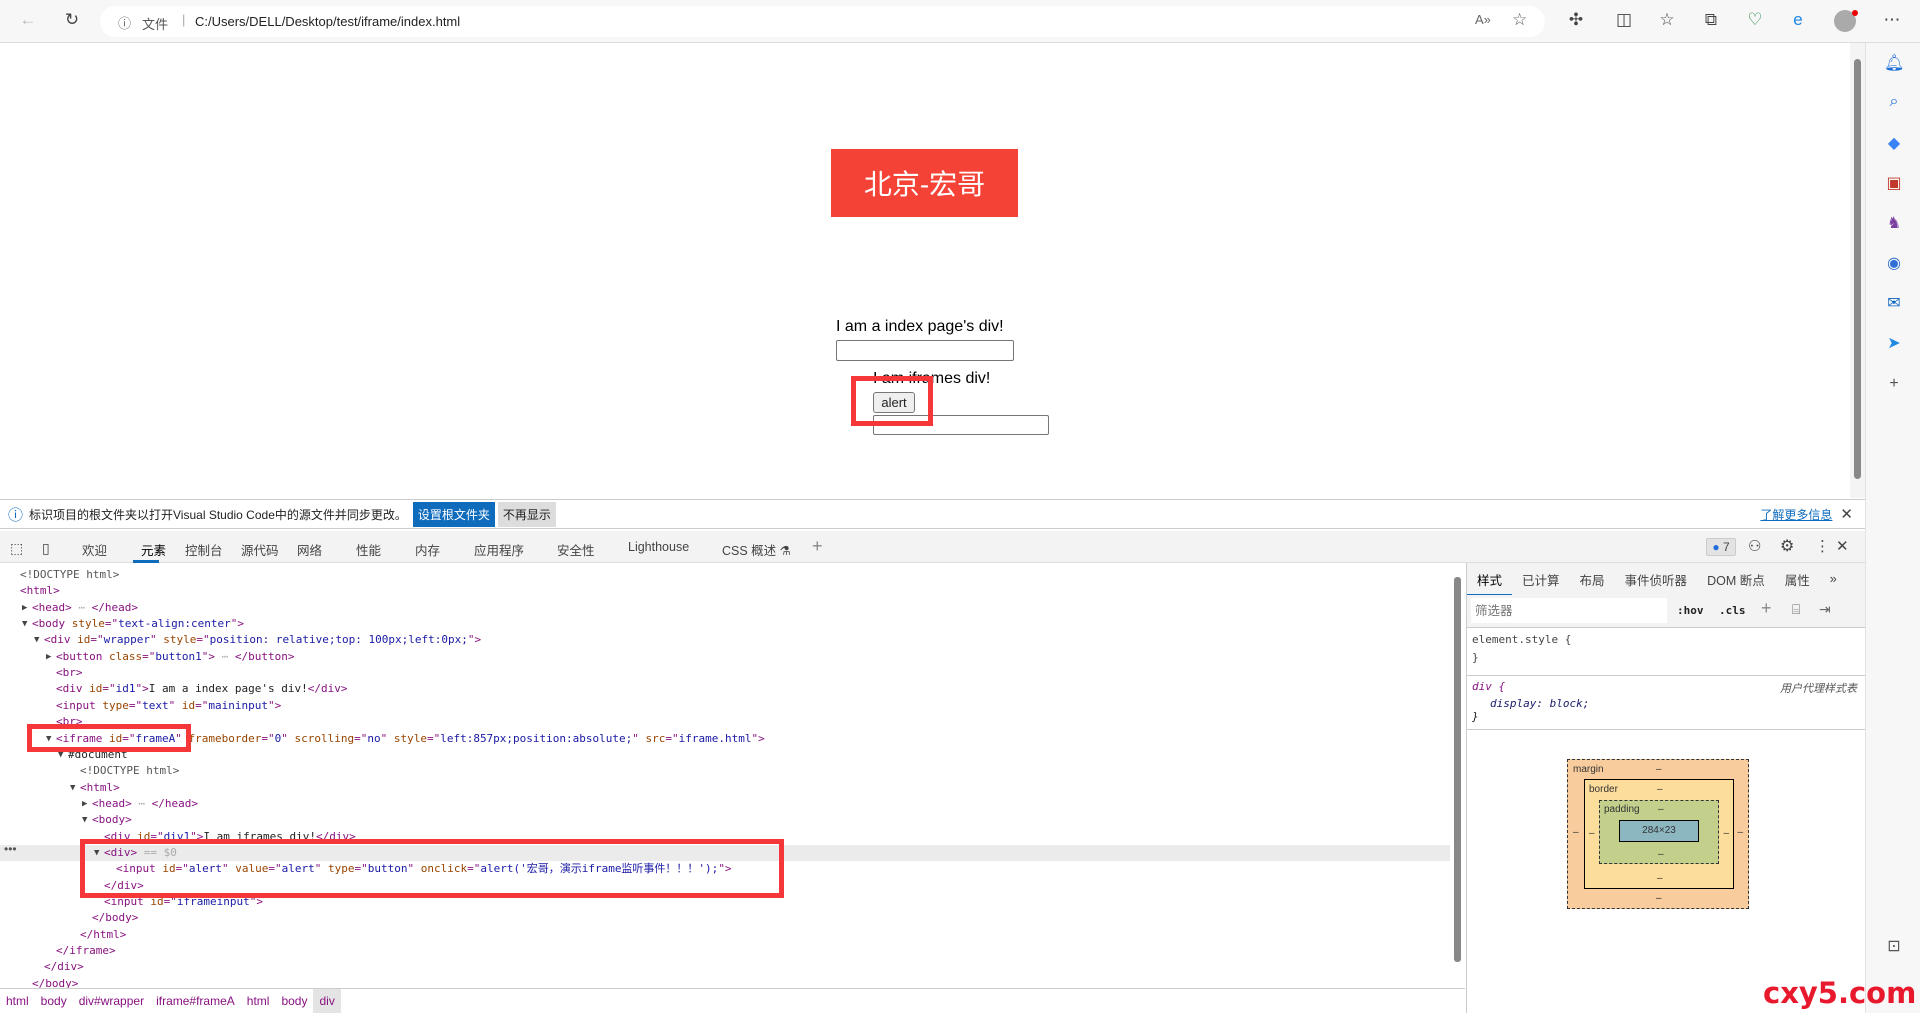 The width and height of the screenshot is (1920, 1013). What do you see at coordinates (1656, 579) in the screenshot?
I see `tab-event-listeners: 事件侦听器` at bounding box center [1656, 579].